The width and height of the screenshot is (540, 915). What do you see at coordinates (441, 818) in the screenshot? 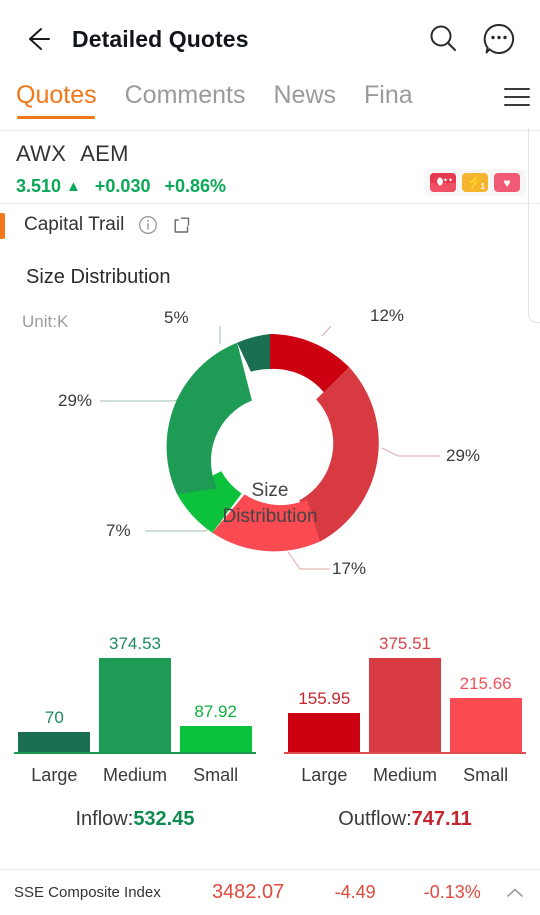
I see `outflow-total-value: 747.11` at bounding box center [441, 818].